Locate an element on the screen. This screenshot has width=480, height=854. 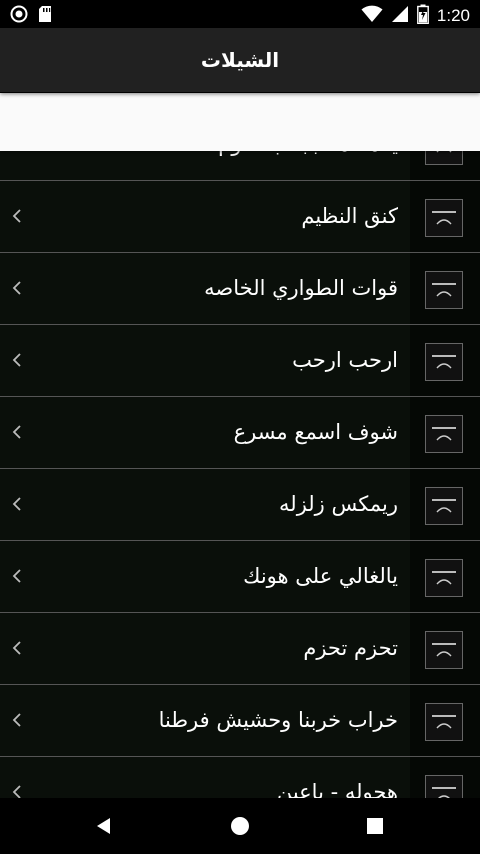
back-icon is located at coordinates (103, 826).